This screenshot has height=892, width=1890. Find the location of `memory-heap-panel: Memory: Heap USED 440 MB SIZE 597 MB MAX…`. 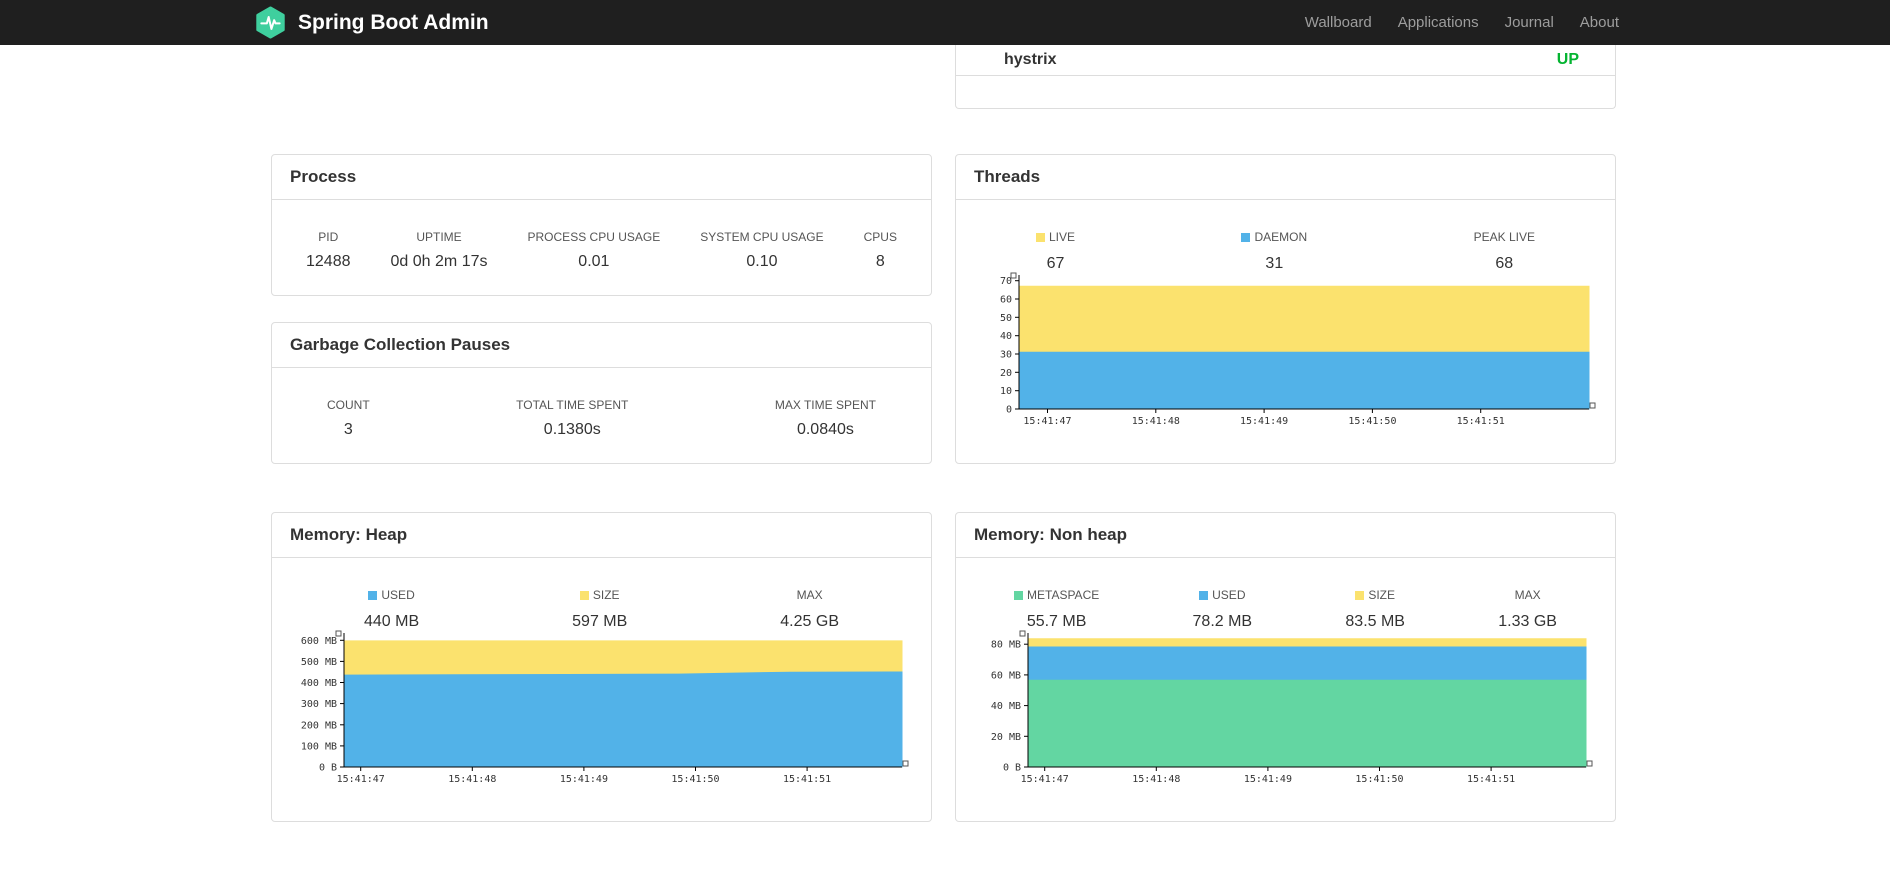

memory-heap-panel: Memory: Heap USED 440 MB SIZE 597 MB MAX… is located at coordinates (601, 667).